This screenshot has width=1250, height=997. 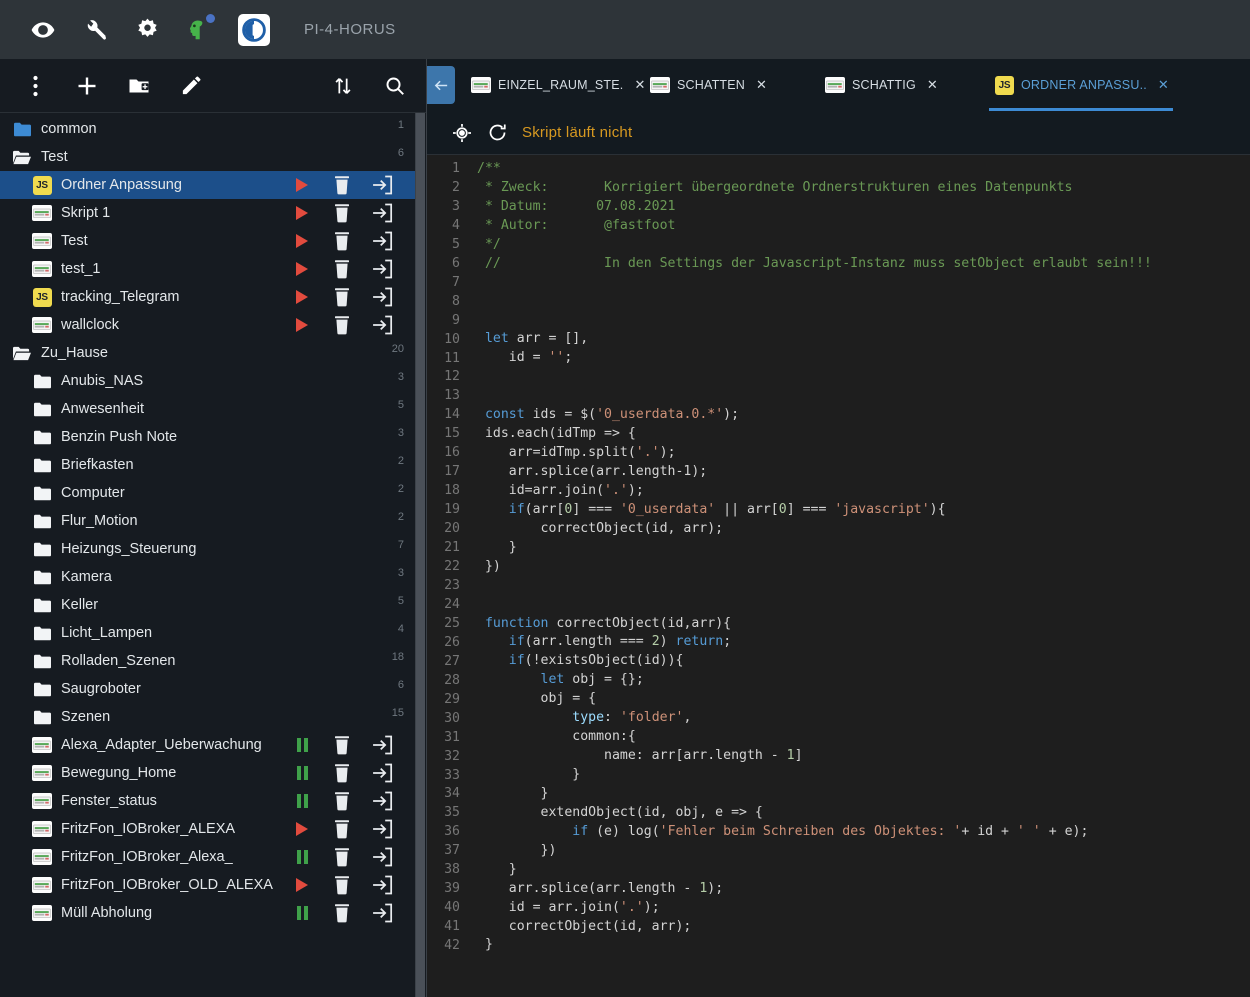 I want to click on search-icon, so click(x=395, y=86).